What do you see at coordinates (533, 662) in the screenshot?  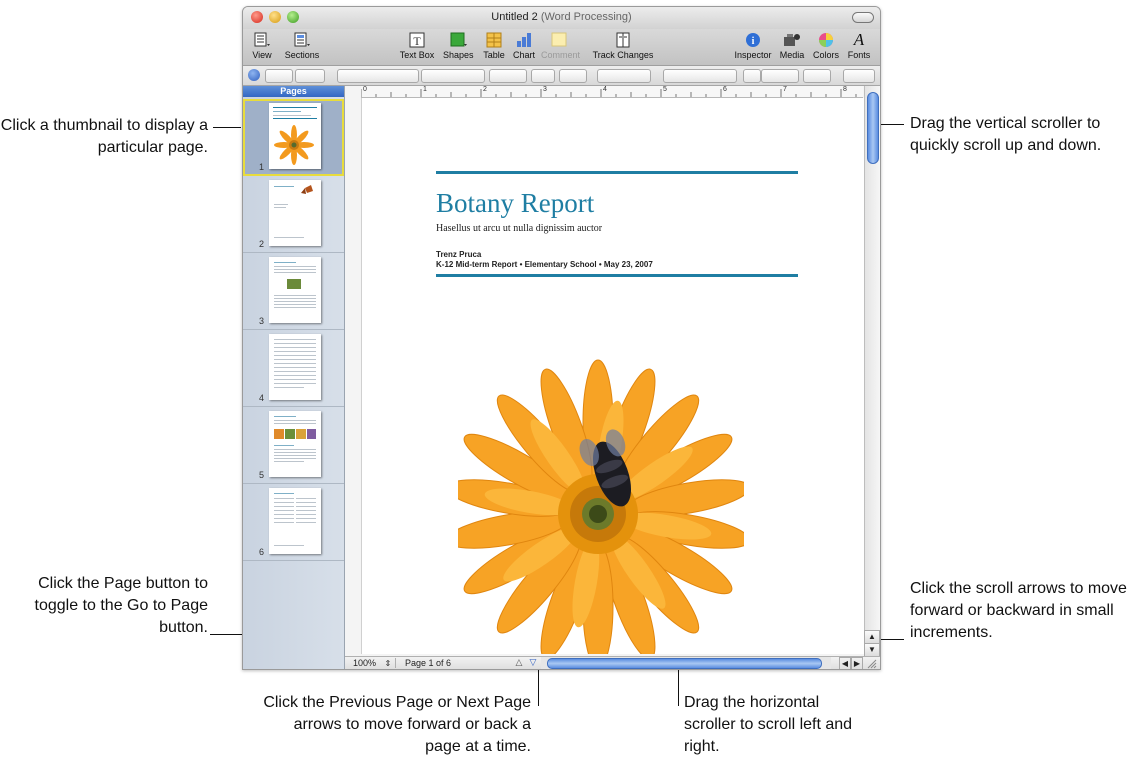 I see `next-page-button: ▽` at bounding box center [533, 662].